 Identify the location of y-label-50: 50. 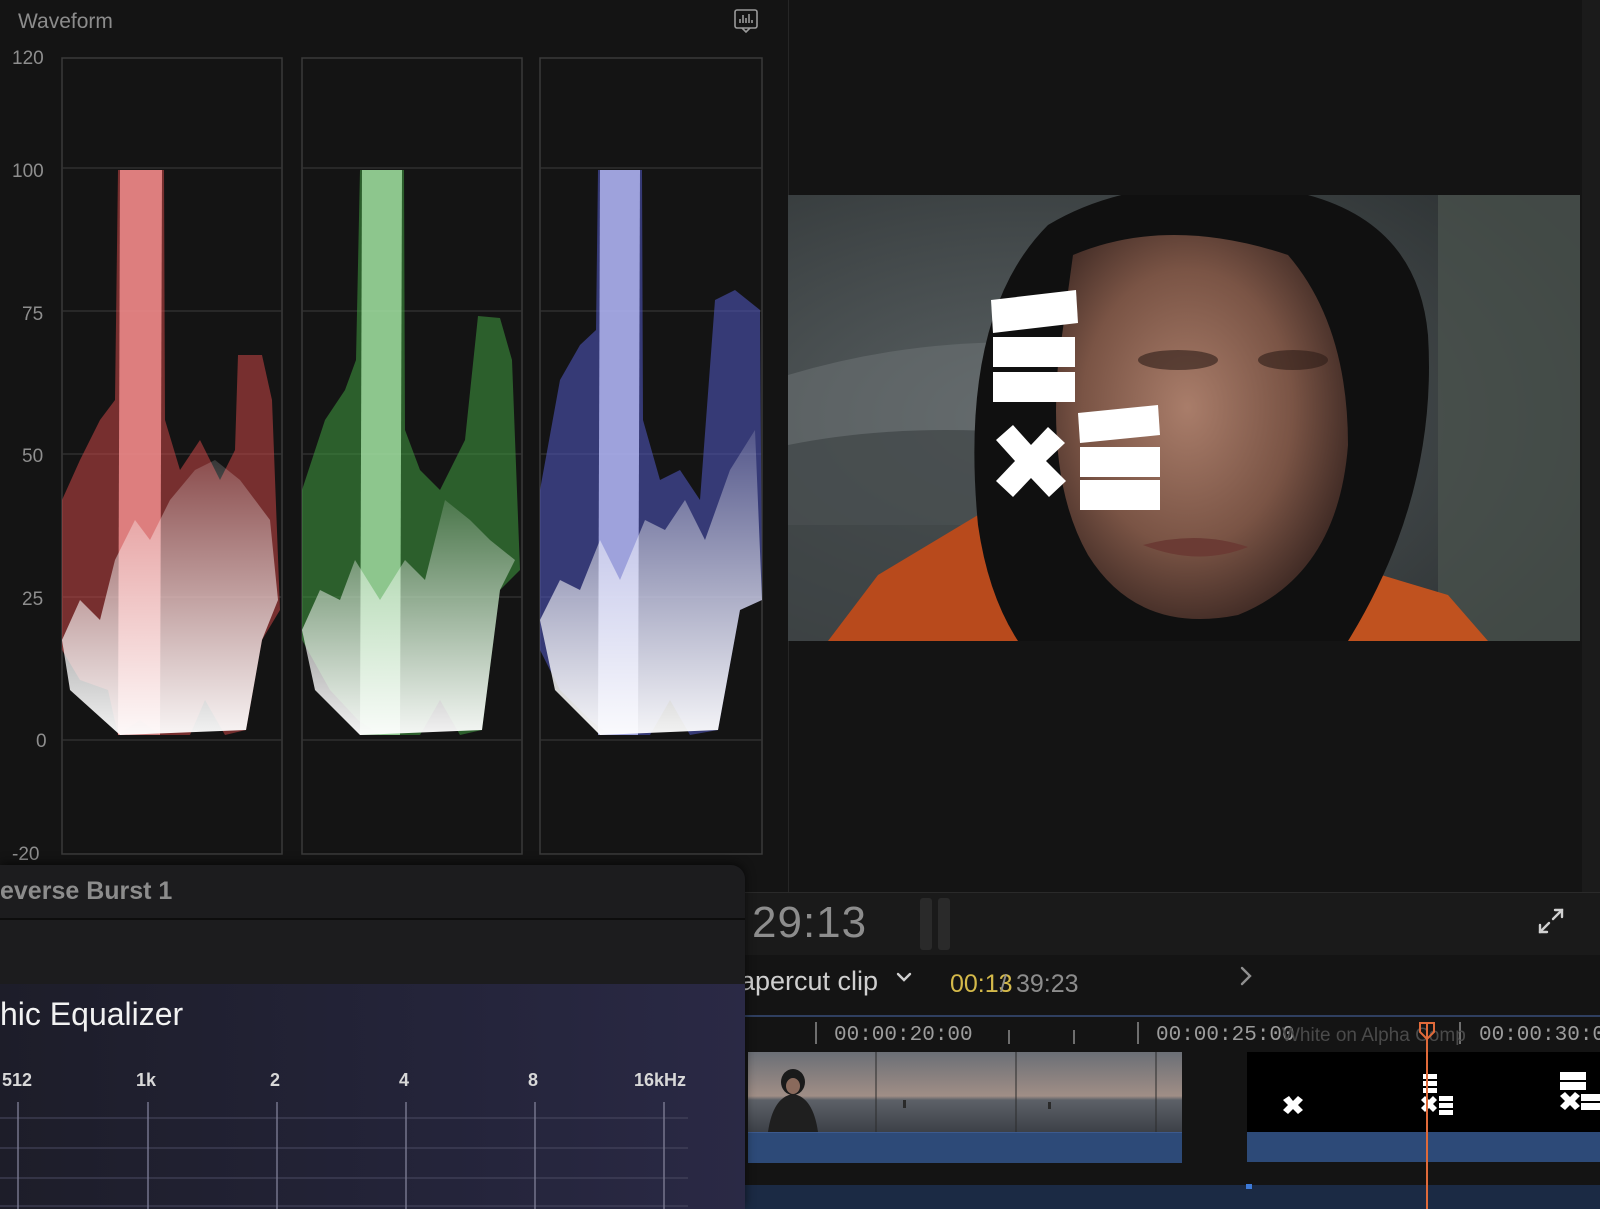
(32, 456).